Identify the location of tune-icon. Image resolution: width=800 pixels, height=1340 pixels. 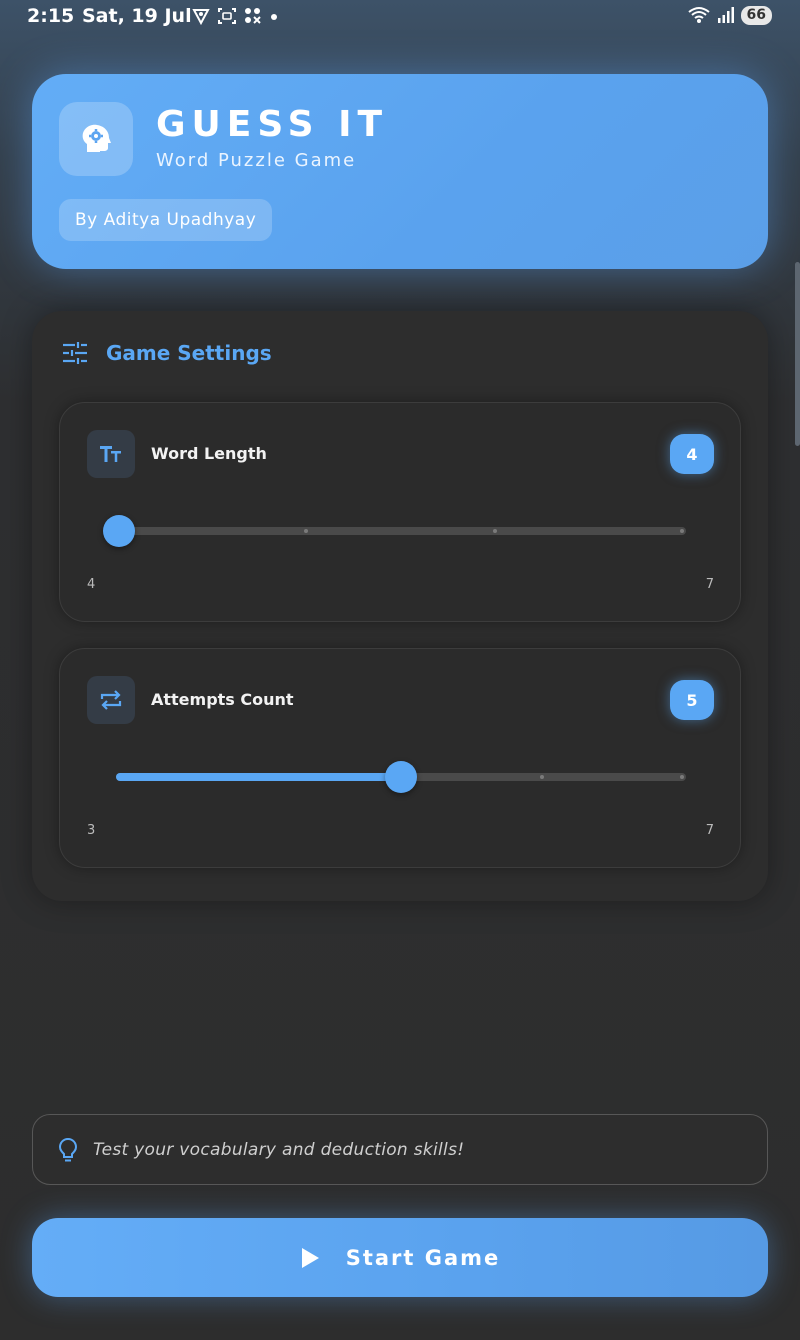
(75, 353).